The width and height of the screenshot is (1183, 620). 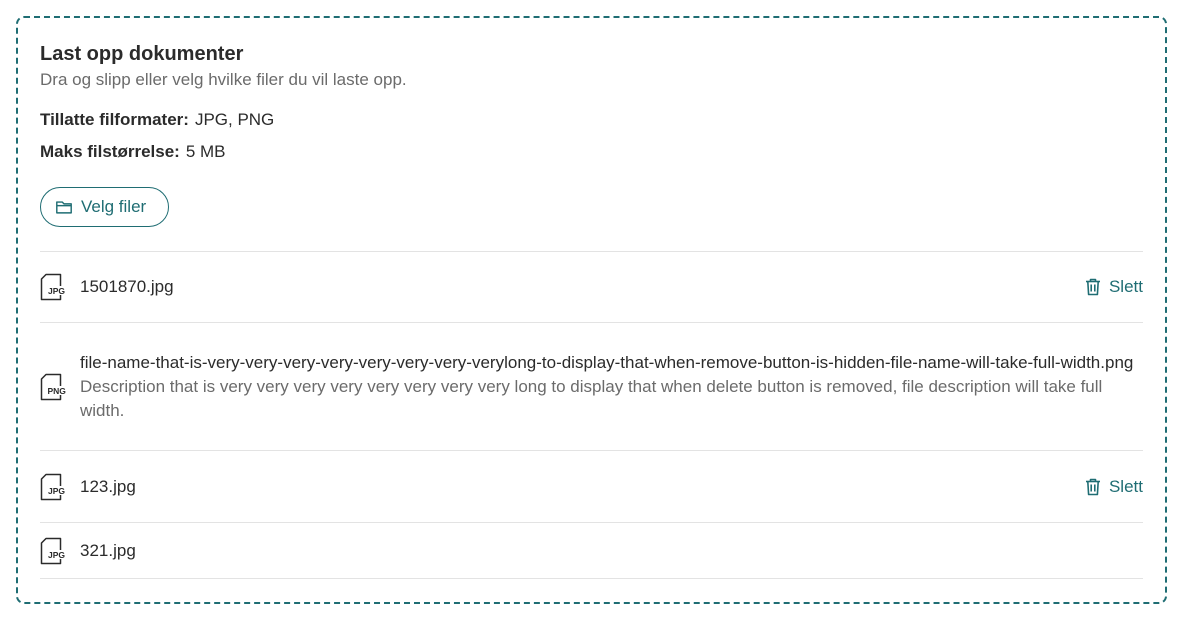 I want to click on file-type-label: PNG, so click(x=57, y=391).